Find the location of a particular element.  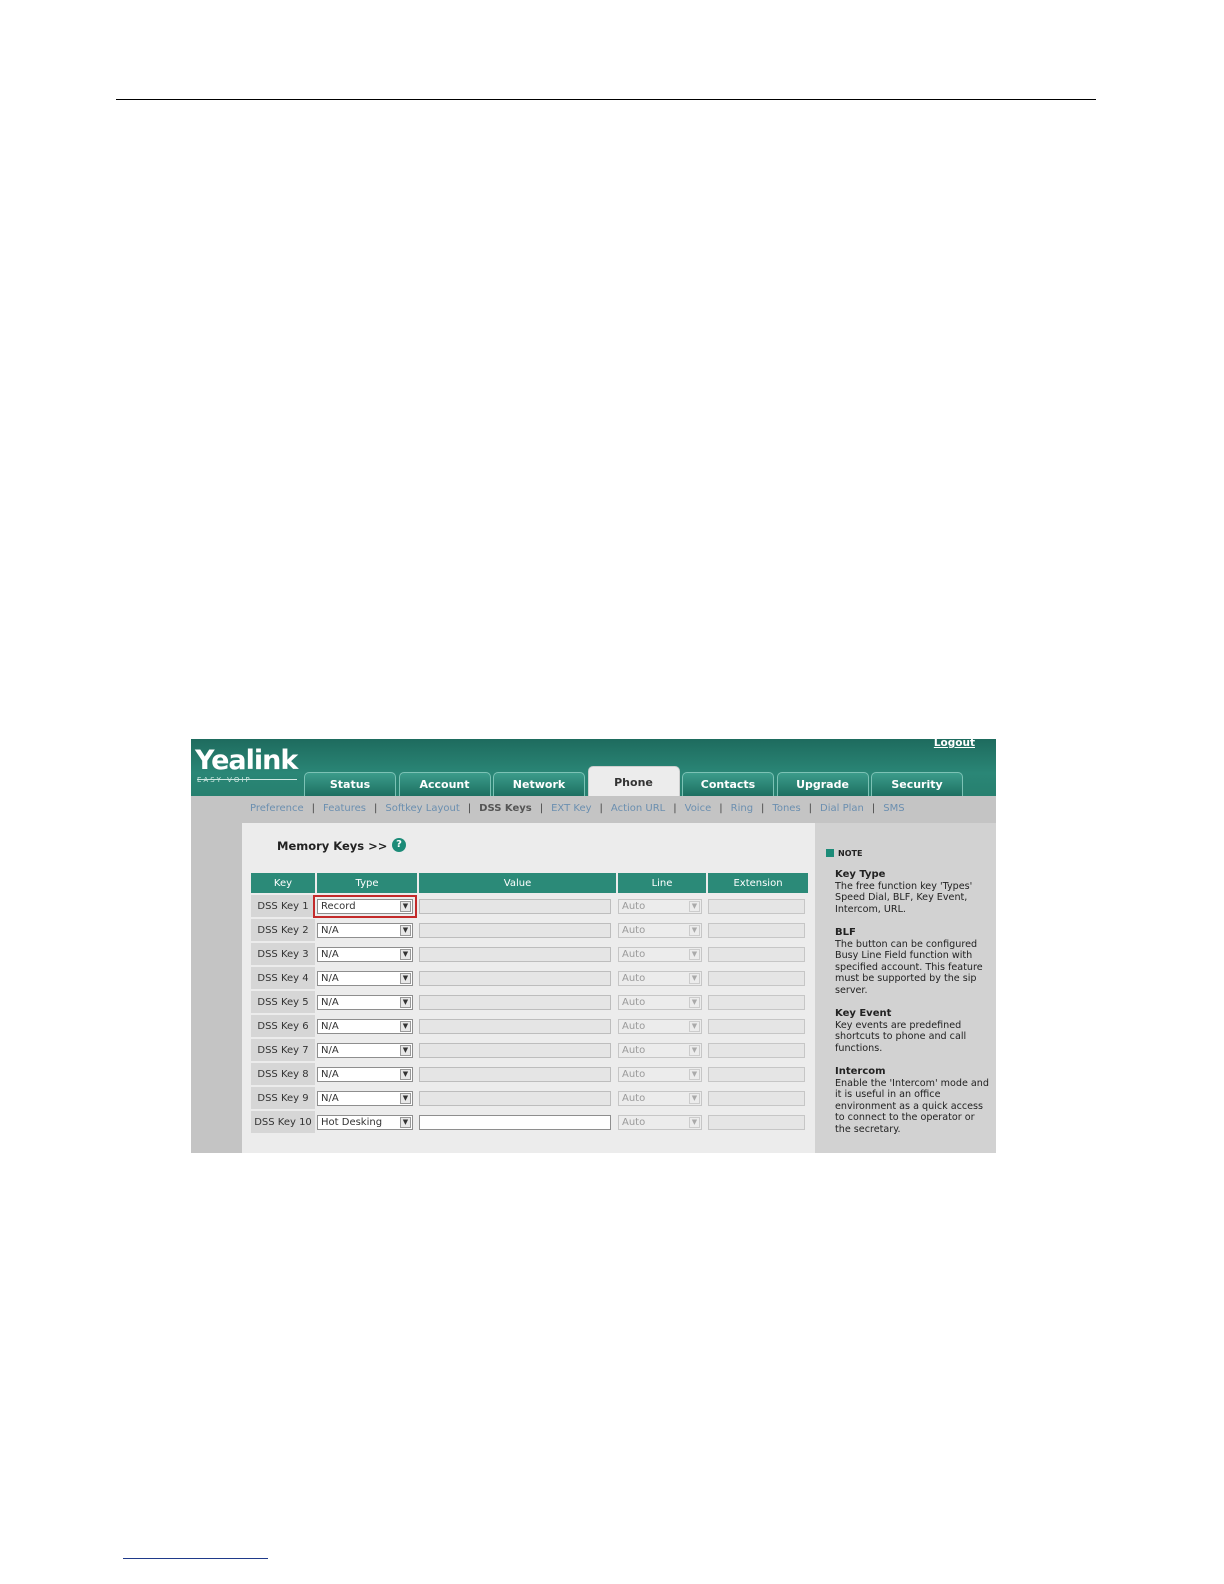

subnav-dss-keys: DSS Keys is located at coordinates (505, 808).